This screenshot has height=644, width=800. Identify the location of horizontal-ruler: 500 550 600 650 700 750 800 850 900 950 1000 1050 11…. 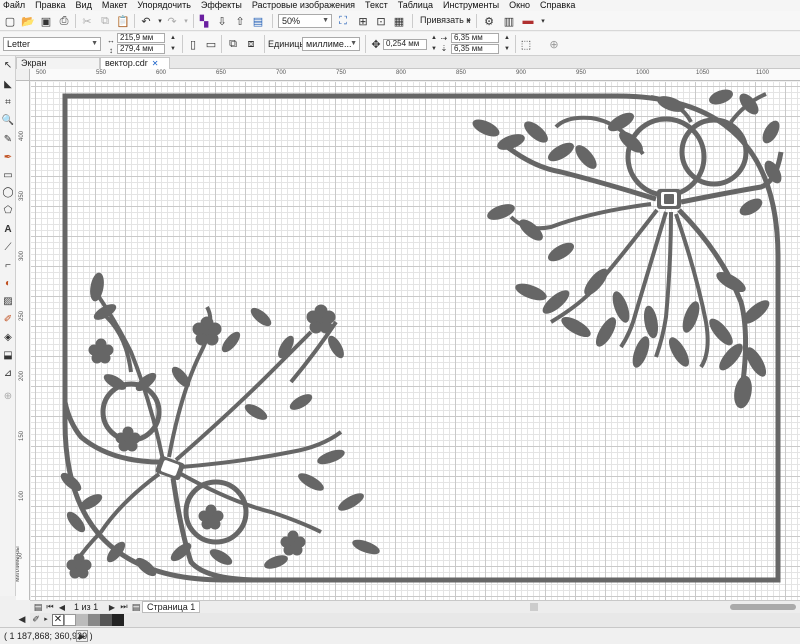
(415, 75).